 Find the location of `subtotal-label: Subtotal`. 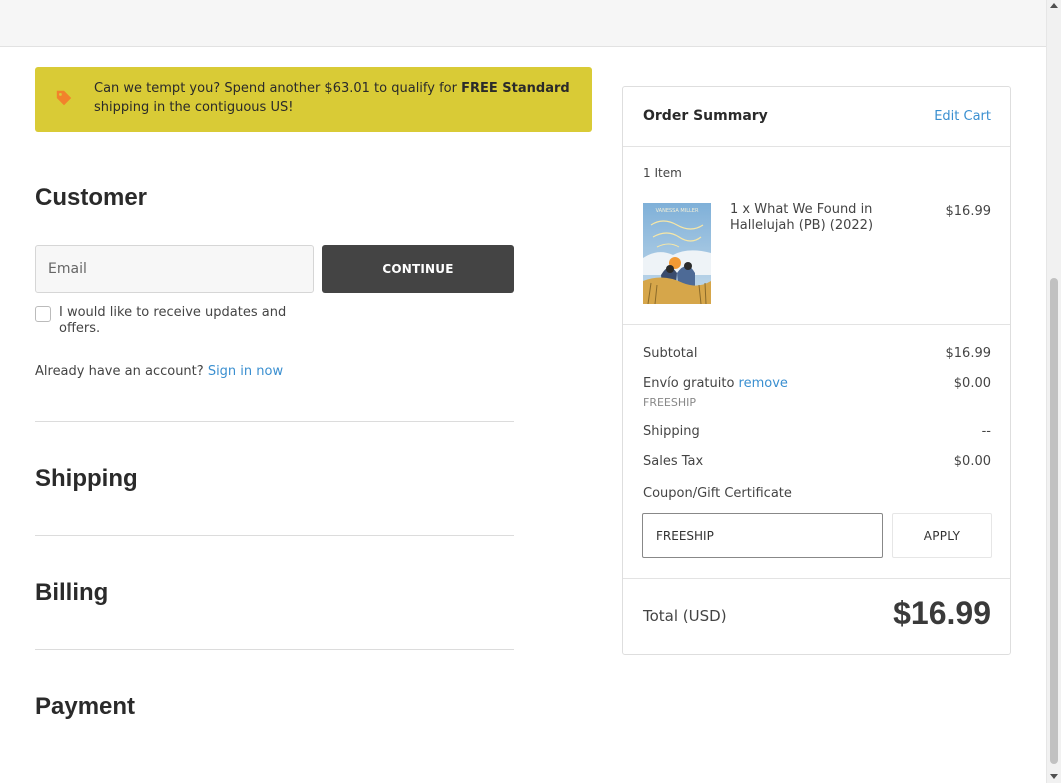

subtotal-label: Subtotal is located at coordinates (670, 353).